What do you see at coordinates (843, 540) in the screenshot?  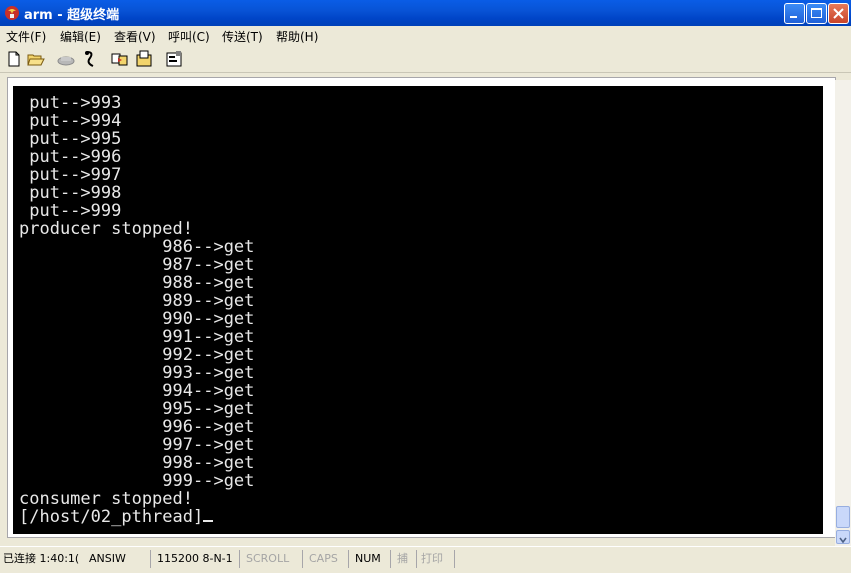 I see `chevron-down-icon` at bounding box center [843, 540].